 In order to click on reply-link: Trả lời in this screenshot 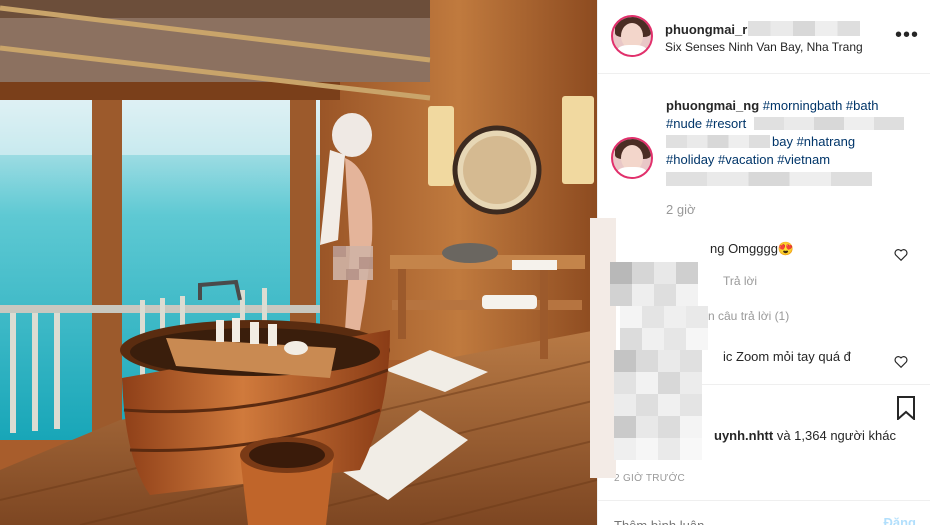, I will do `click(740, 281)`.